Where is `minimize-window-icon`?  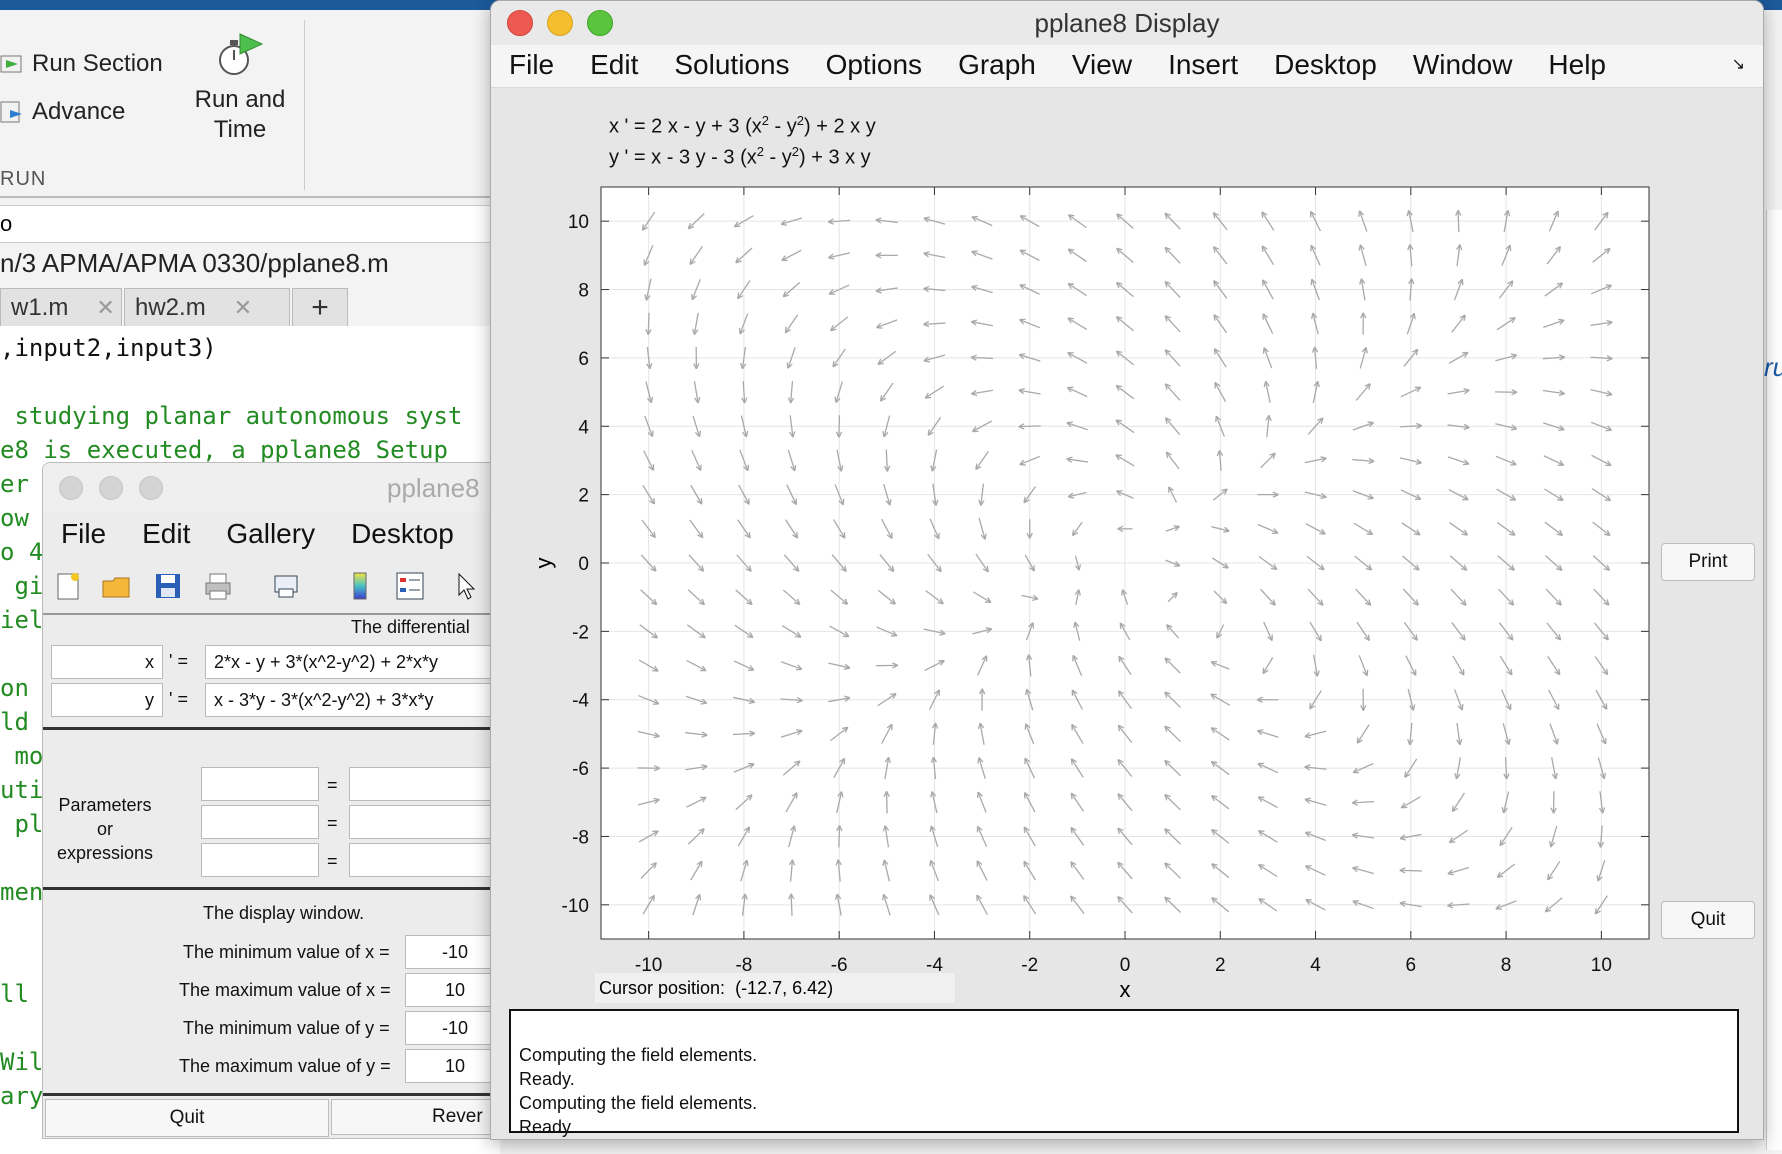 minimize-window-icon is located at coordinates (111, 488).